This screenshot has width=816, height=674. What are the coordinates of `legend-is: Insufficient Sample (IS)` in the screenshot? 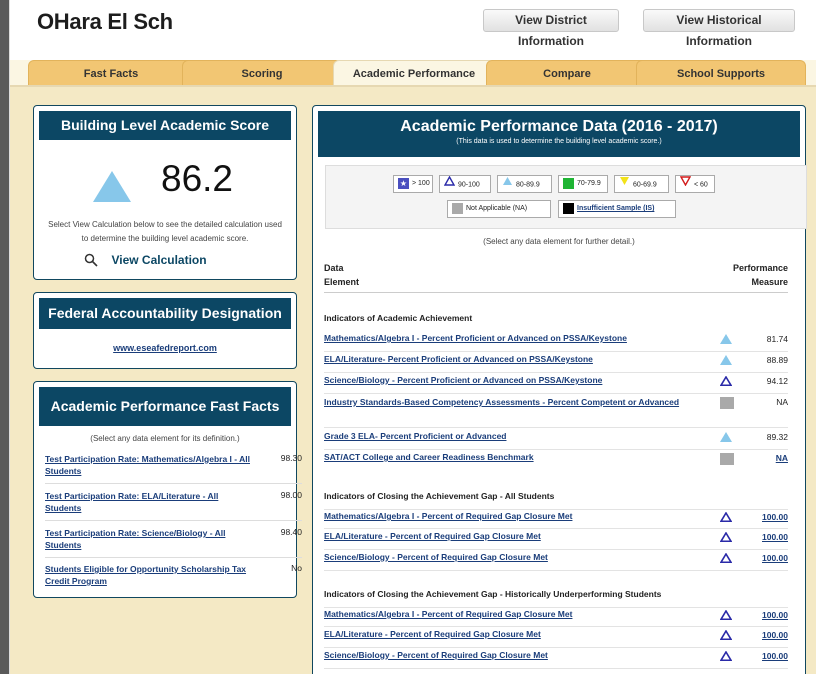 It's located at (617, 209).